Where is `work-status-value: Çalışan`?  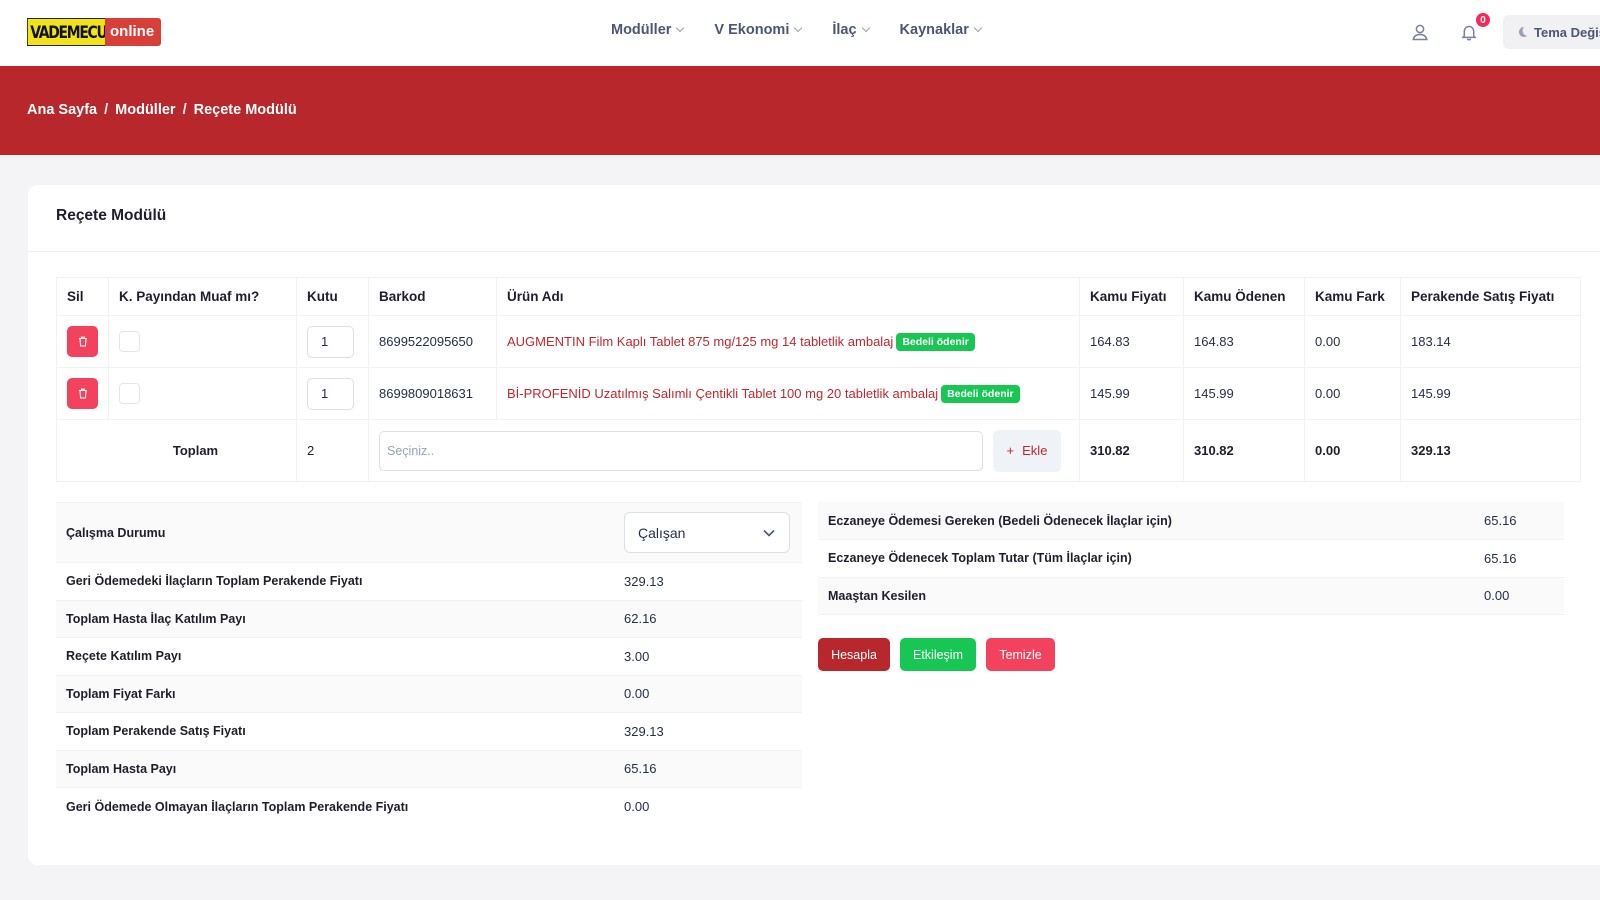
work-status-value: Çalışan is located at coordinates (662, 532).